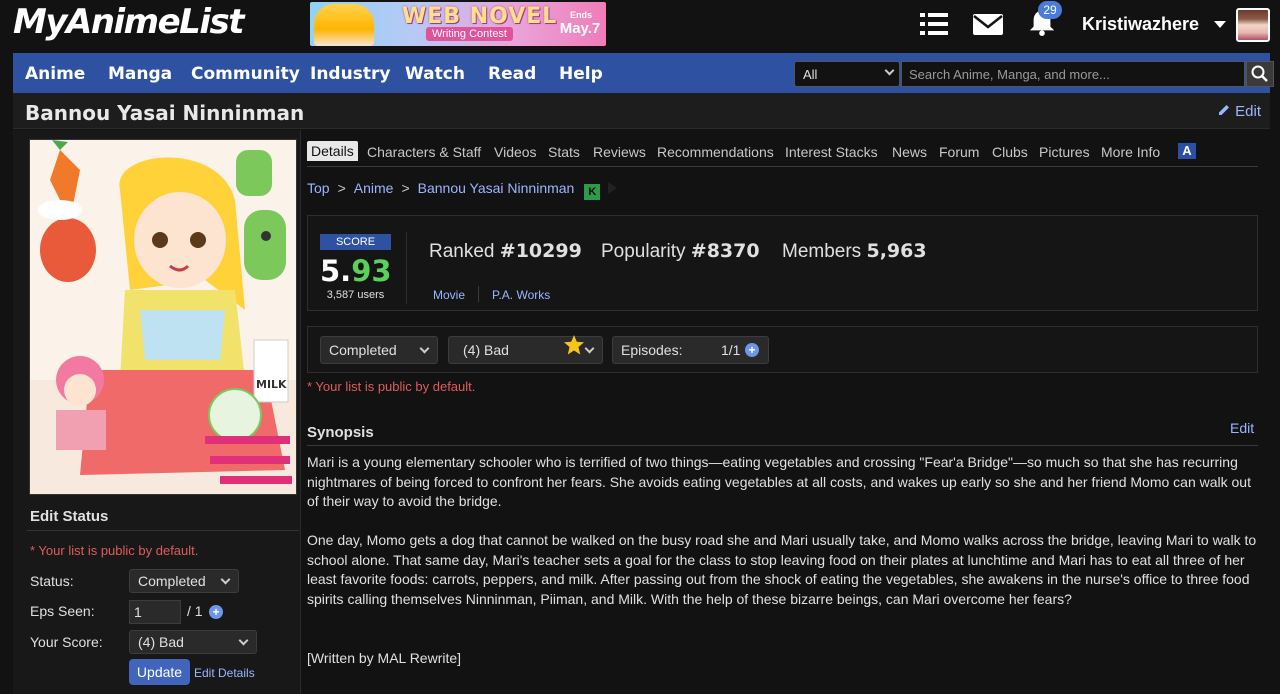 The width and height of the screenshot is (1280, 694). Describe the element at coordinates (424, 152) in the screenshot. I see `tab-characters-staff: Characters & Staff` at that location.